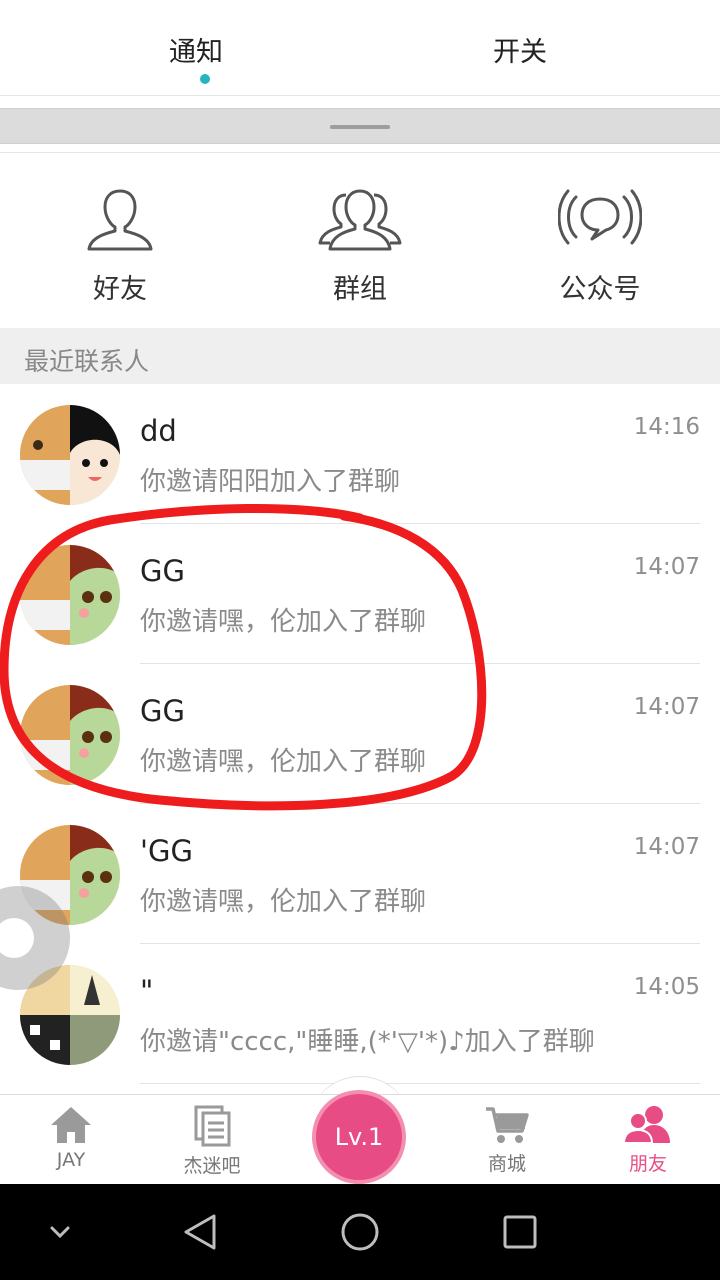 The width and height of the screenshot is (720, 1280). I want to click on group-icon, so click(360, 220).